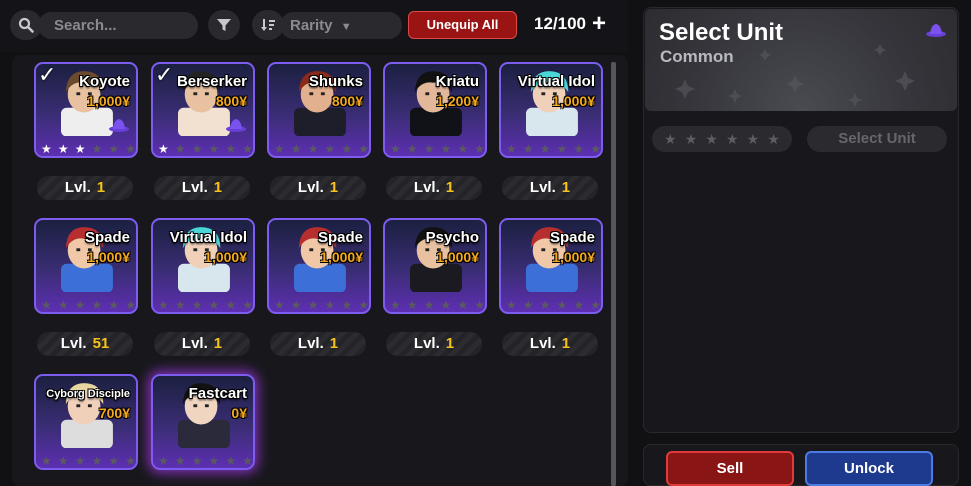 Image resolution: width=971 pixels, height=486 pixels. What do you see at coordinates (599, 24) in the screenshot?
I see `add-slots-button: +` at bounding box center [599, 24].